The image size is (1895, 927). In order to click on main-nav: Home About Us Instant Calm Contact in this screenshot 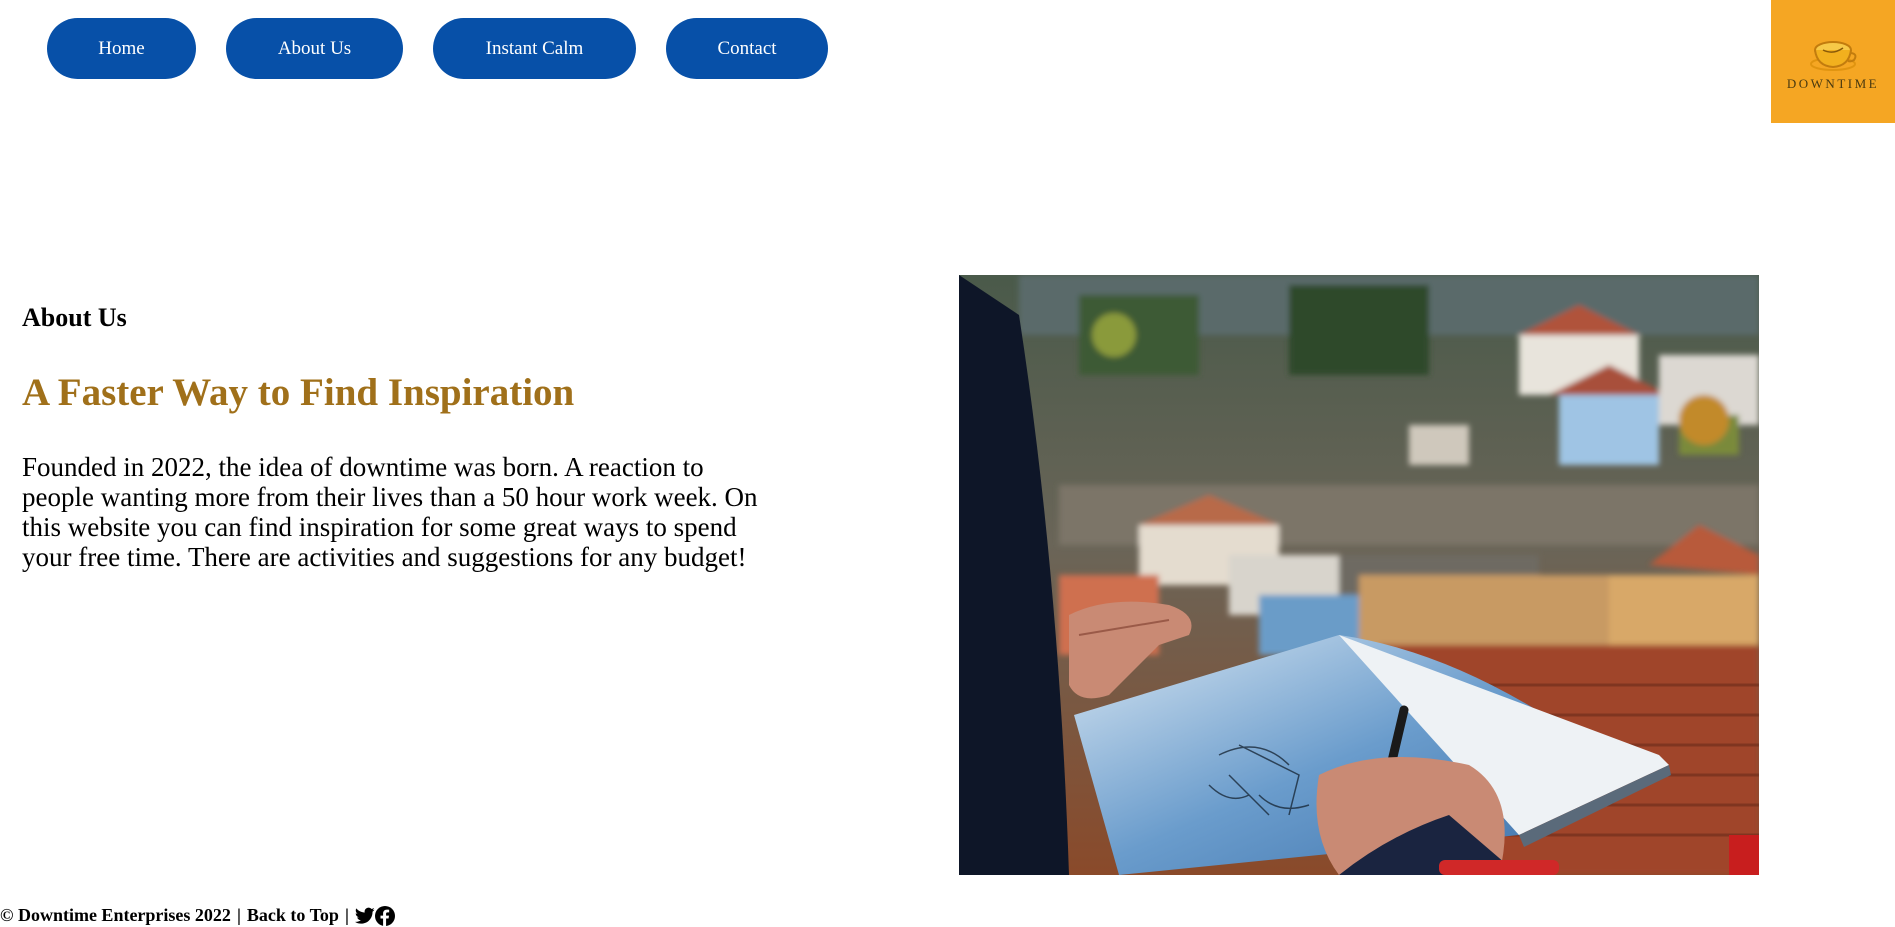, I will do `click(437, 48)`.